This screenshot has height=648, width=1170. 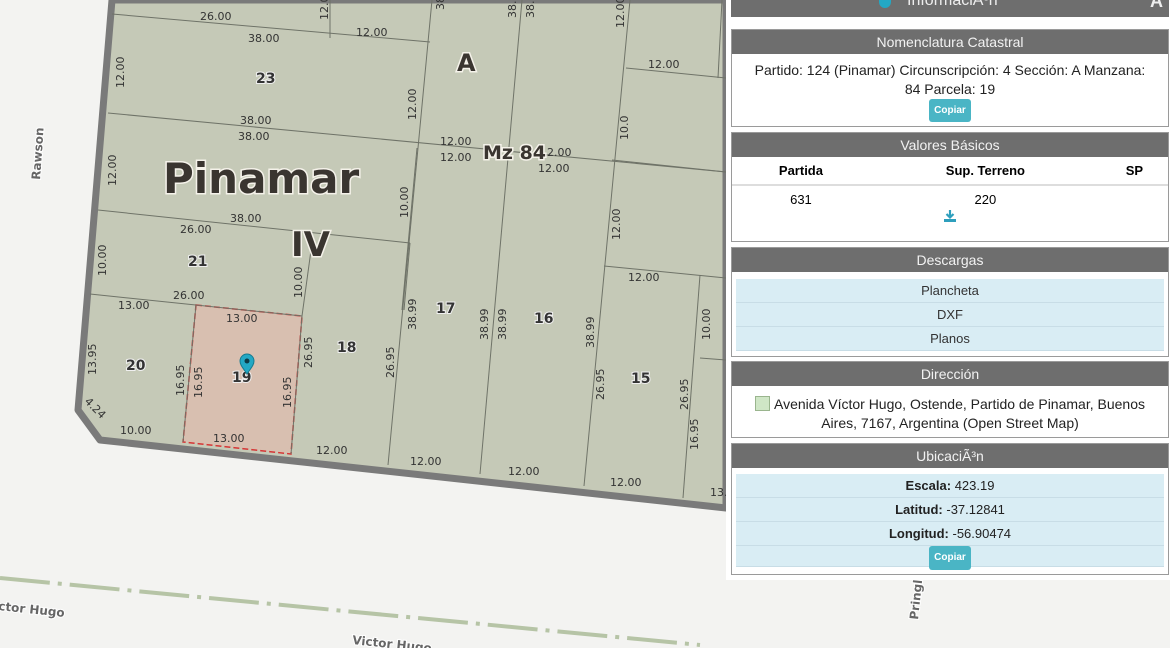 What do you see at coordinates (1134, 171) in the screenshot?
I see `col-sp: SP` at bounding box center [1134, 171].